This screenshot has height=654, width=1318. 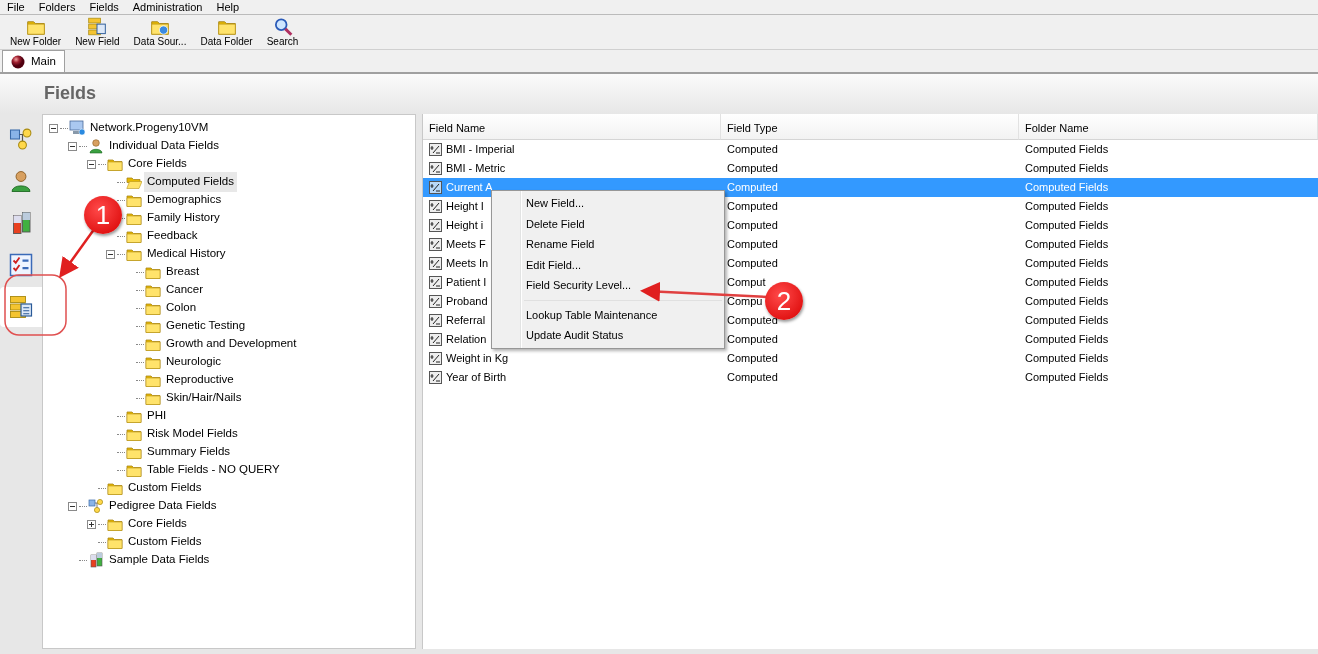 What do you see at coordinates (181, 308) in the screenshot?
I see `tree-item: Colon` at bounding box center [181, 308].